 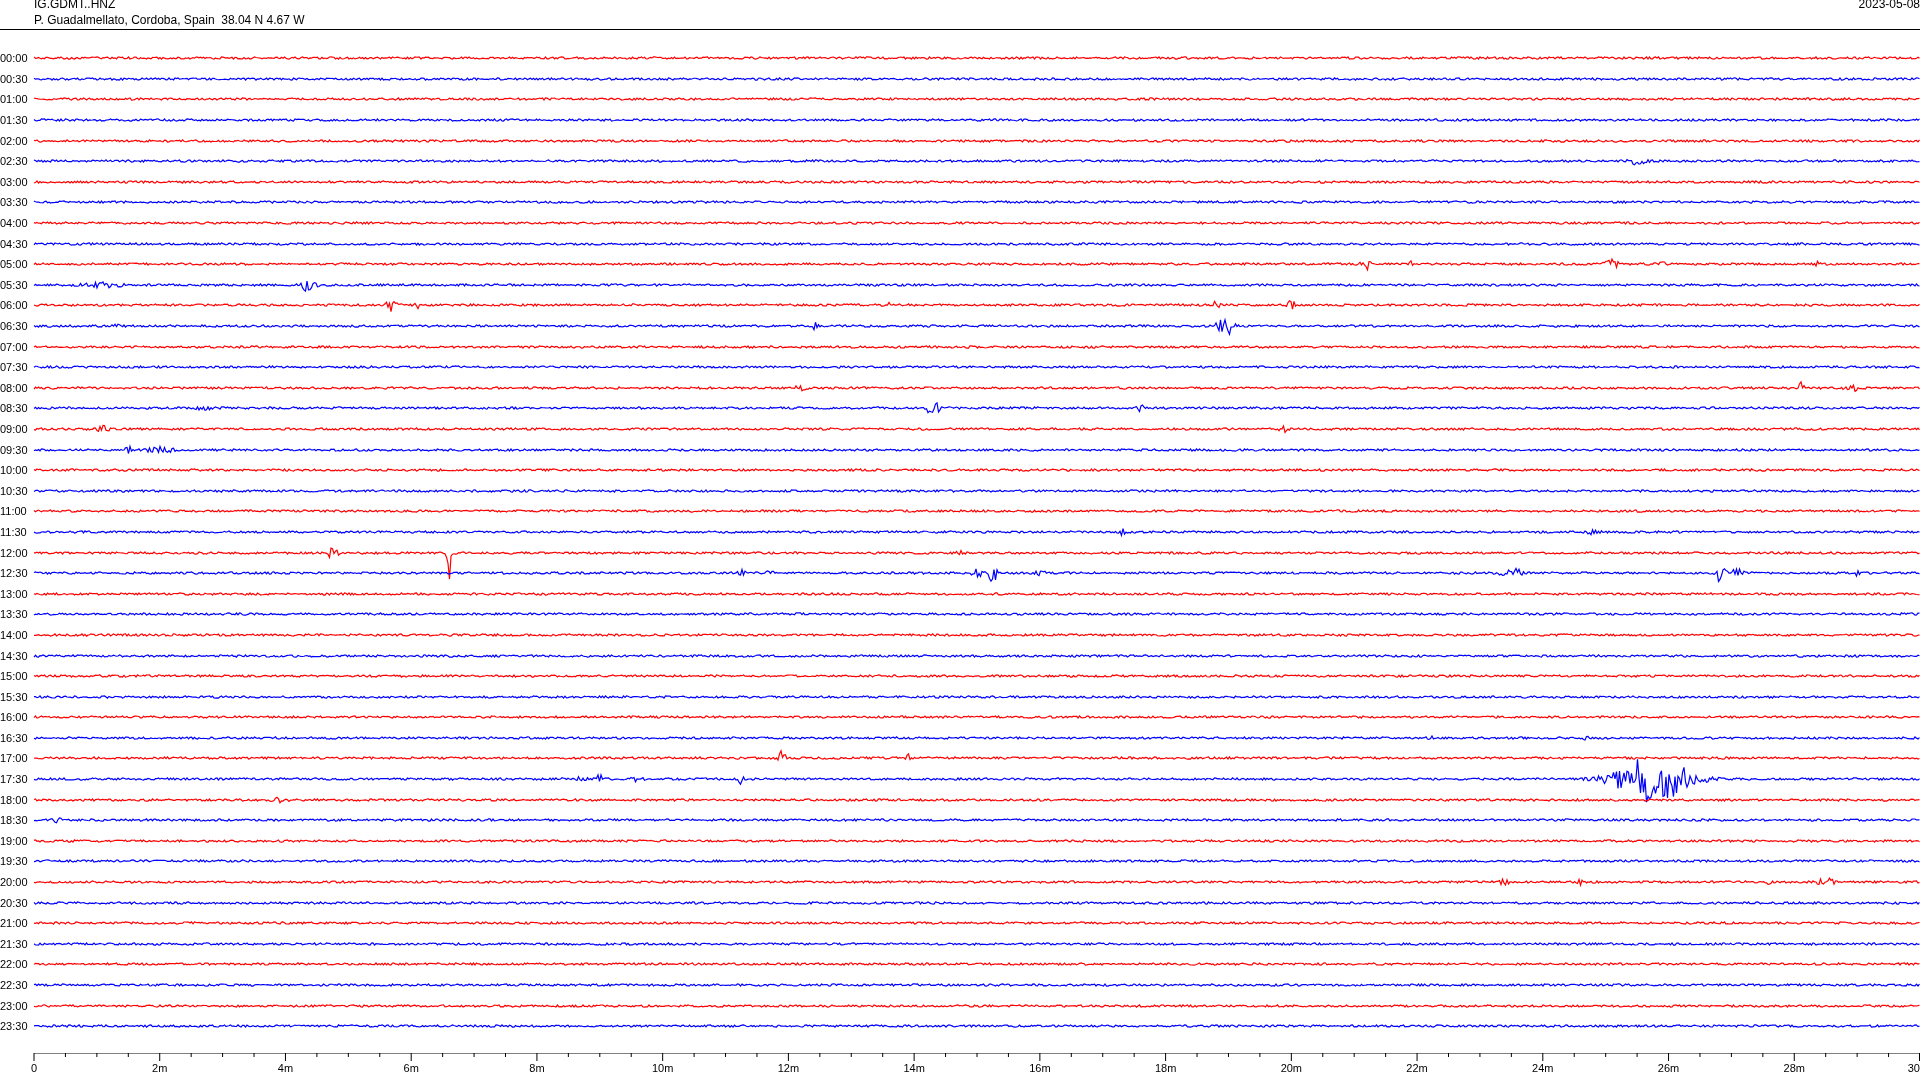 I want to click on row-time-label: 02:00, so click(x=14, y=140).